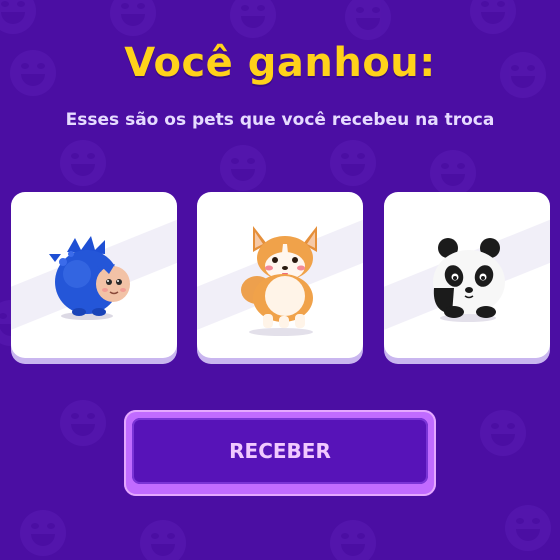  I want to click on reward-title: Você ganhou:, so click(280, 63).